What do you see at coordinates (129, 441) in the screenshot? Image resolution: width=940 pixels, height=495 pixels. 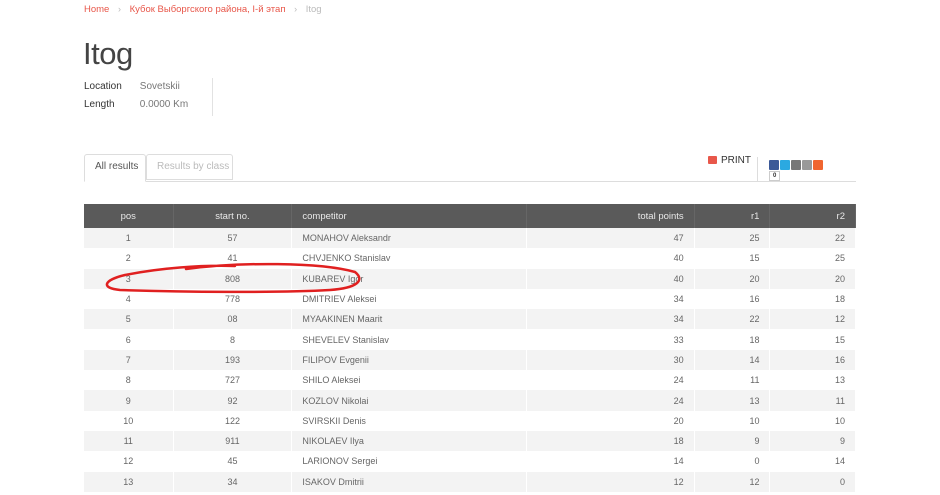 I see `cell-pos: 11` at bounding box center [129, 441].